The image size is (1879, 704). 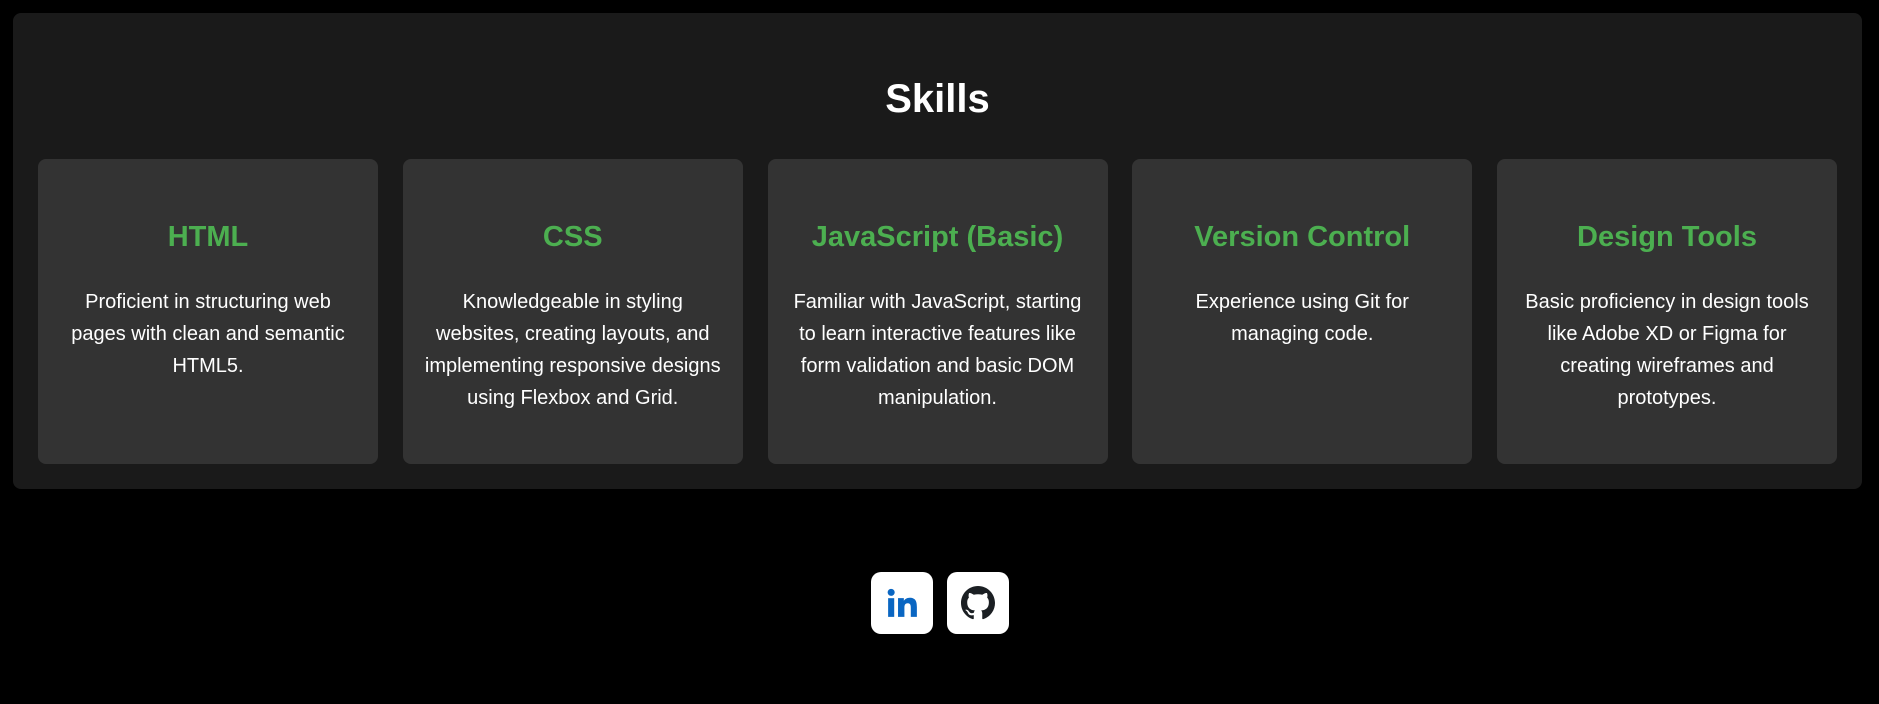 I want to click on skill-card-title: CSS, so click(x=572, y=237).